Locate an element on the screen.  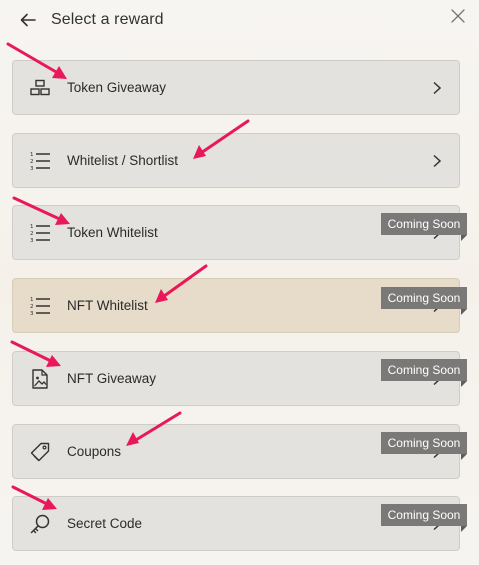
gold-bars-icon is located at coordinates (40, 87).